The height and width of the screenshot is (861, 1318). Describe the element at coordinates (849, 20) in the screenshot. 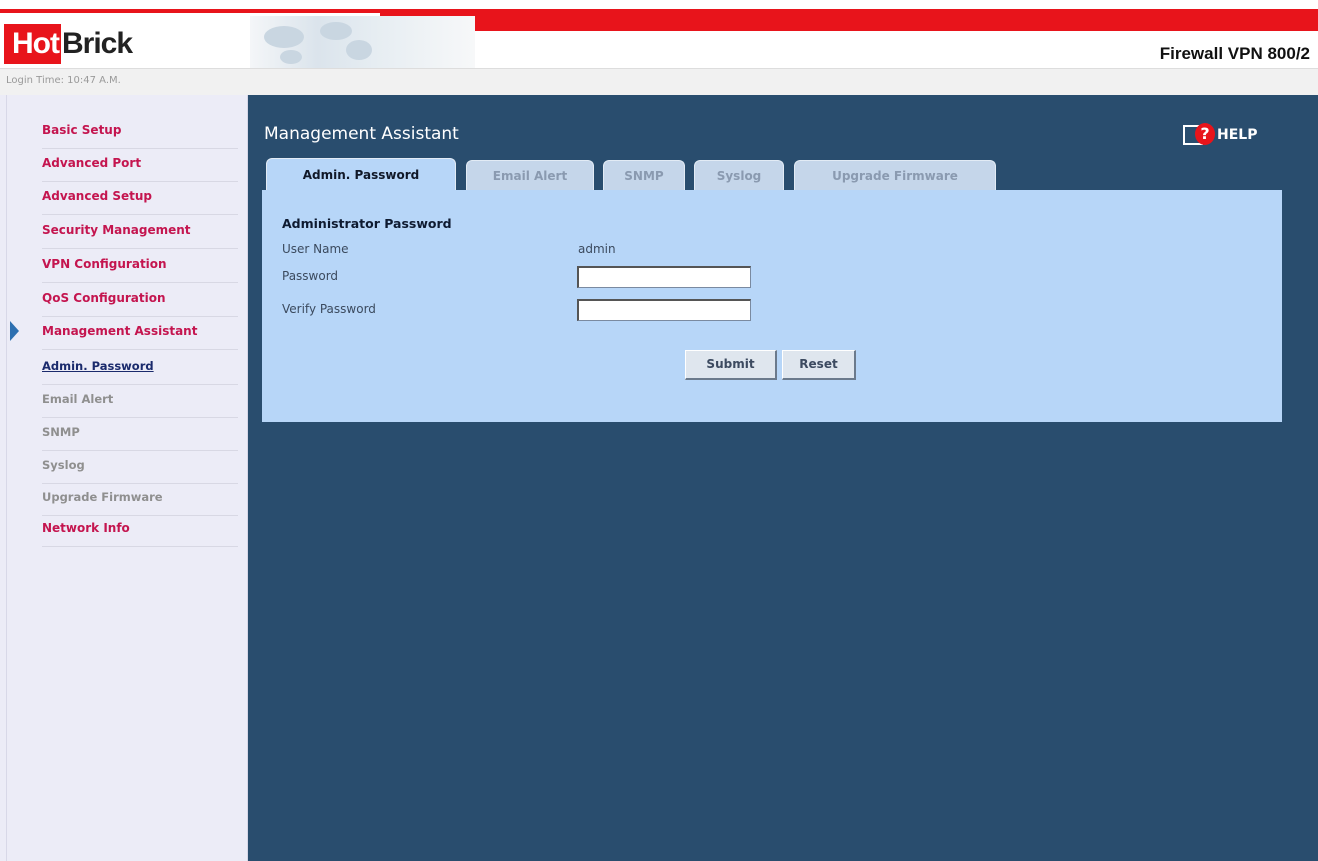

I see `header-red-band` at that location.